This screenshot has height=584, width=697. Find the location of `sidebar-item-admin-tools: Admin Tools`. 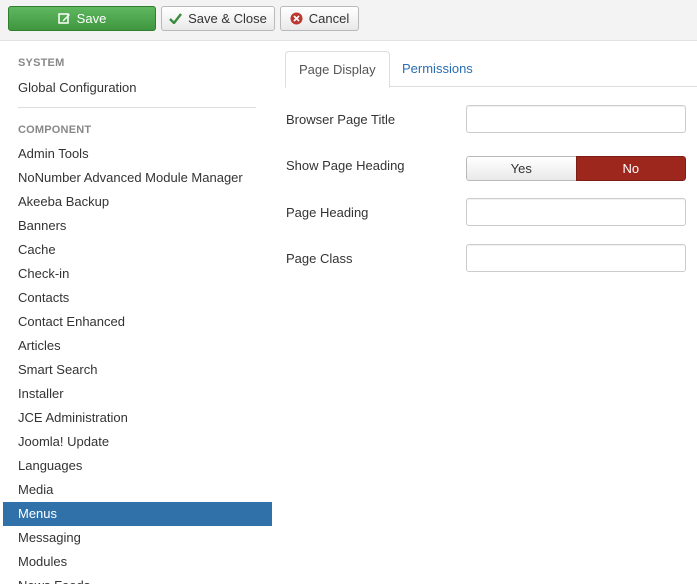

sidebar-item-admin-tools: Admin Tools is located at coordinates (137, 154).